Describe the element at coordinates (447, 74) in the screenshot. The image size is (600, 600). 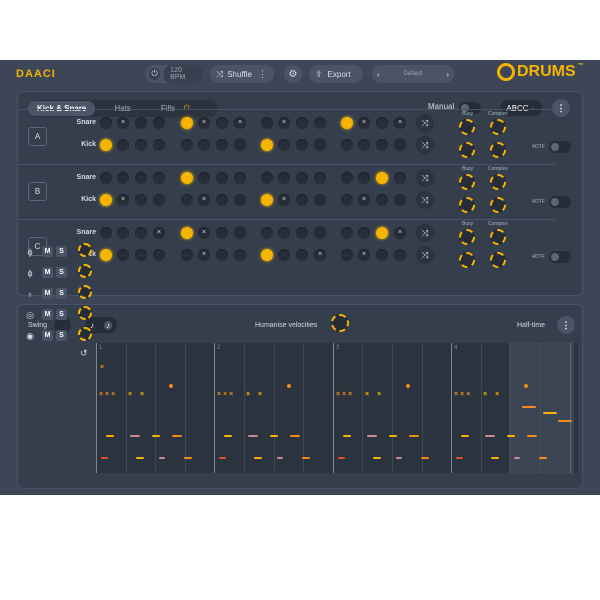
I see `preset-next-icon: ›` at that location.